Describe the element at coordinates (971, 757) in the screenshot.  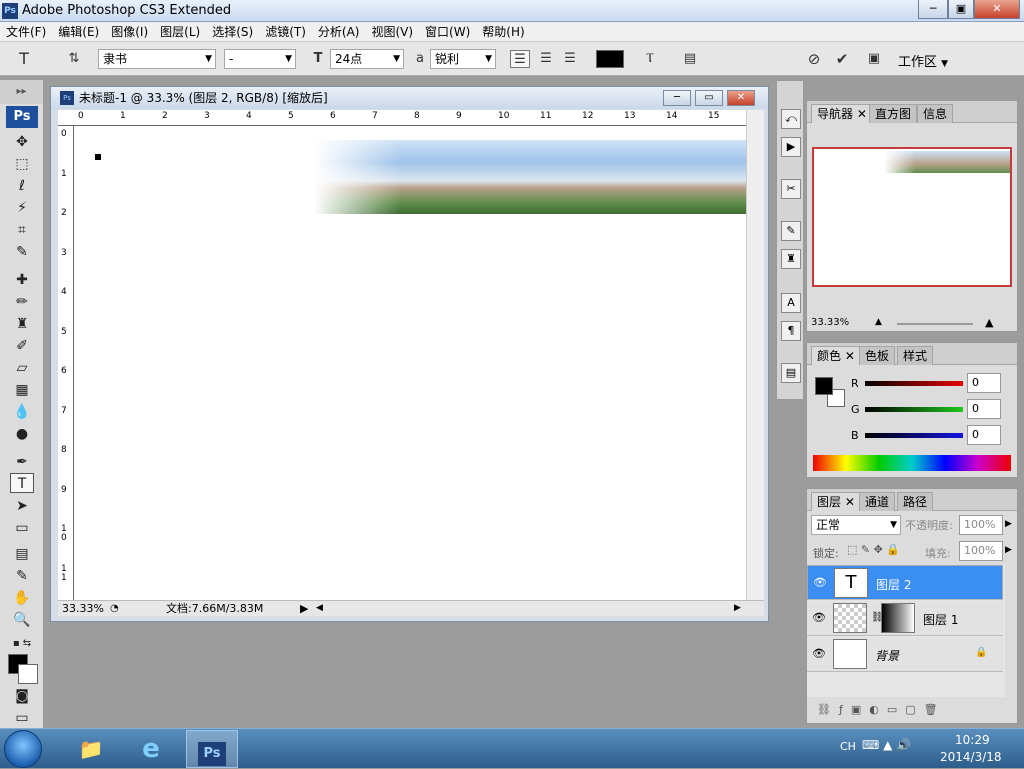
I see `clock-date: 2014/3/18` at that location.